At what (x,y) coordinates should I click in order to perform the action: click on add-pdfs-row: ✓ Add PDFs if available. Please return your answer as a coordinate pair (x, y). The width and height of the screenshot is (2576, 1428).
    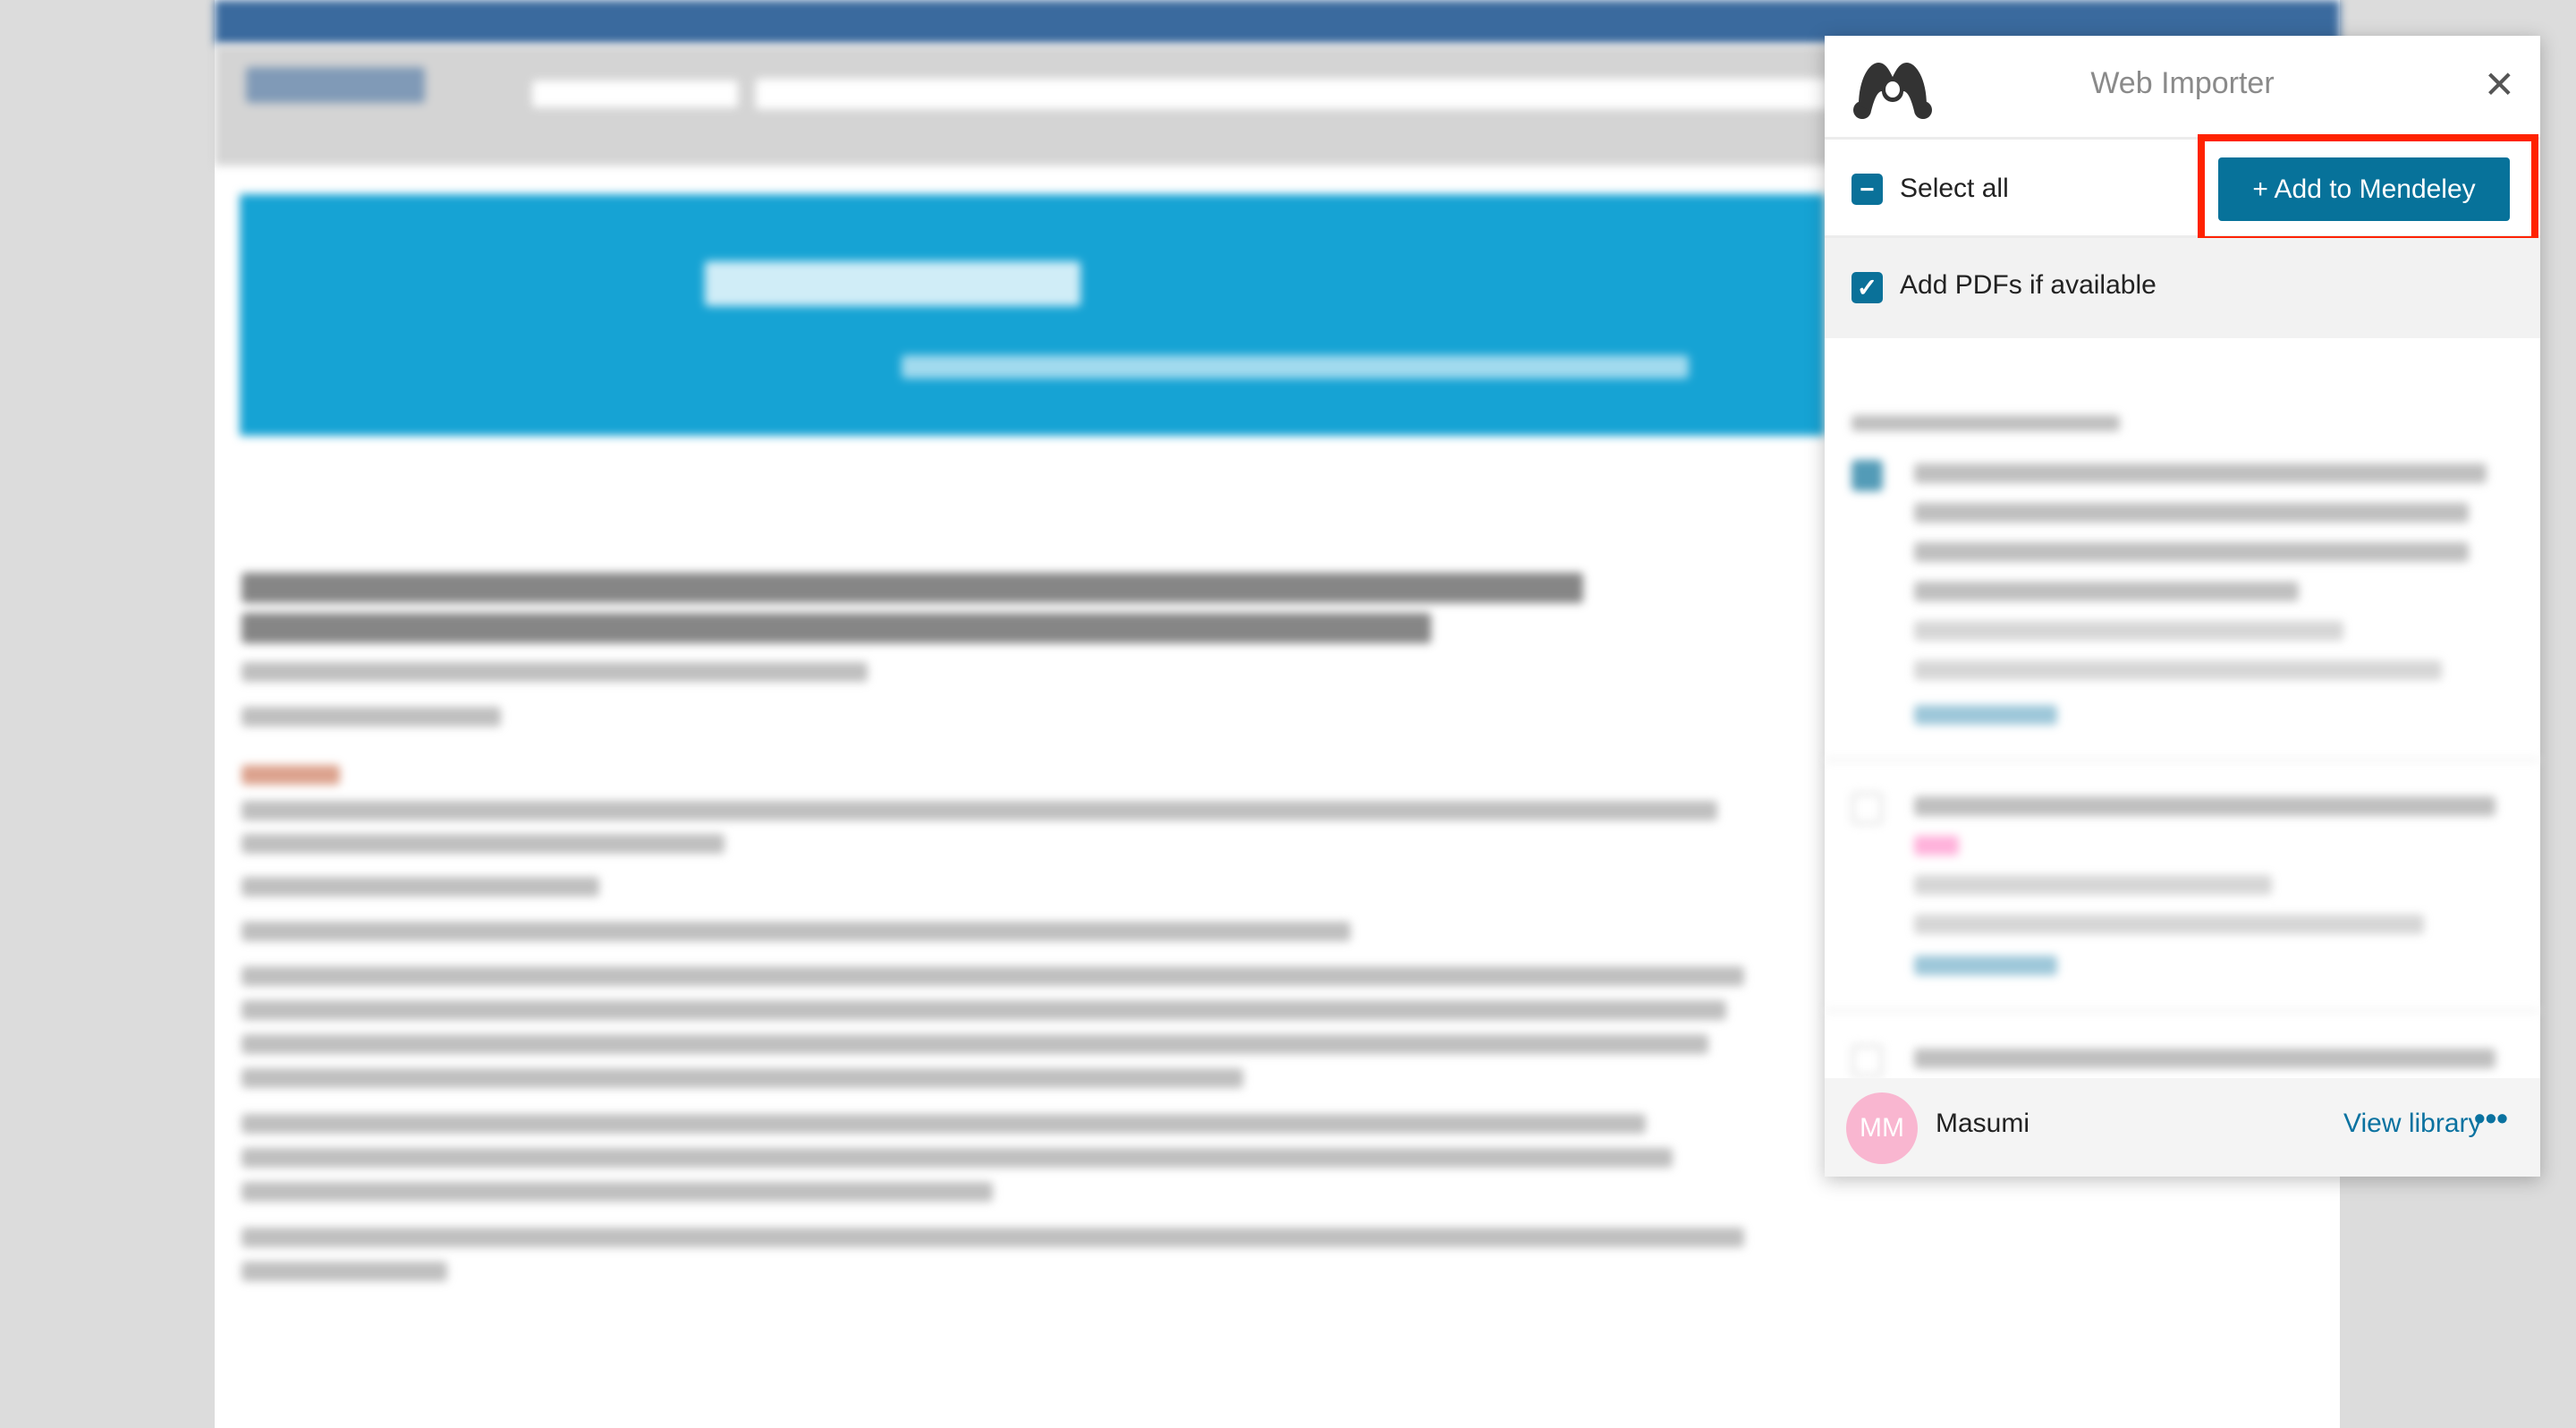
    Looking at the image, I should click on (2182, 288).